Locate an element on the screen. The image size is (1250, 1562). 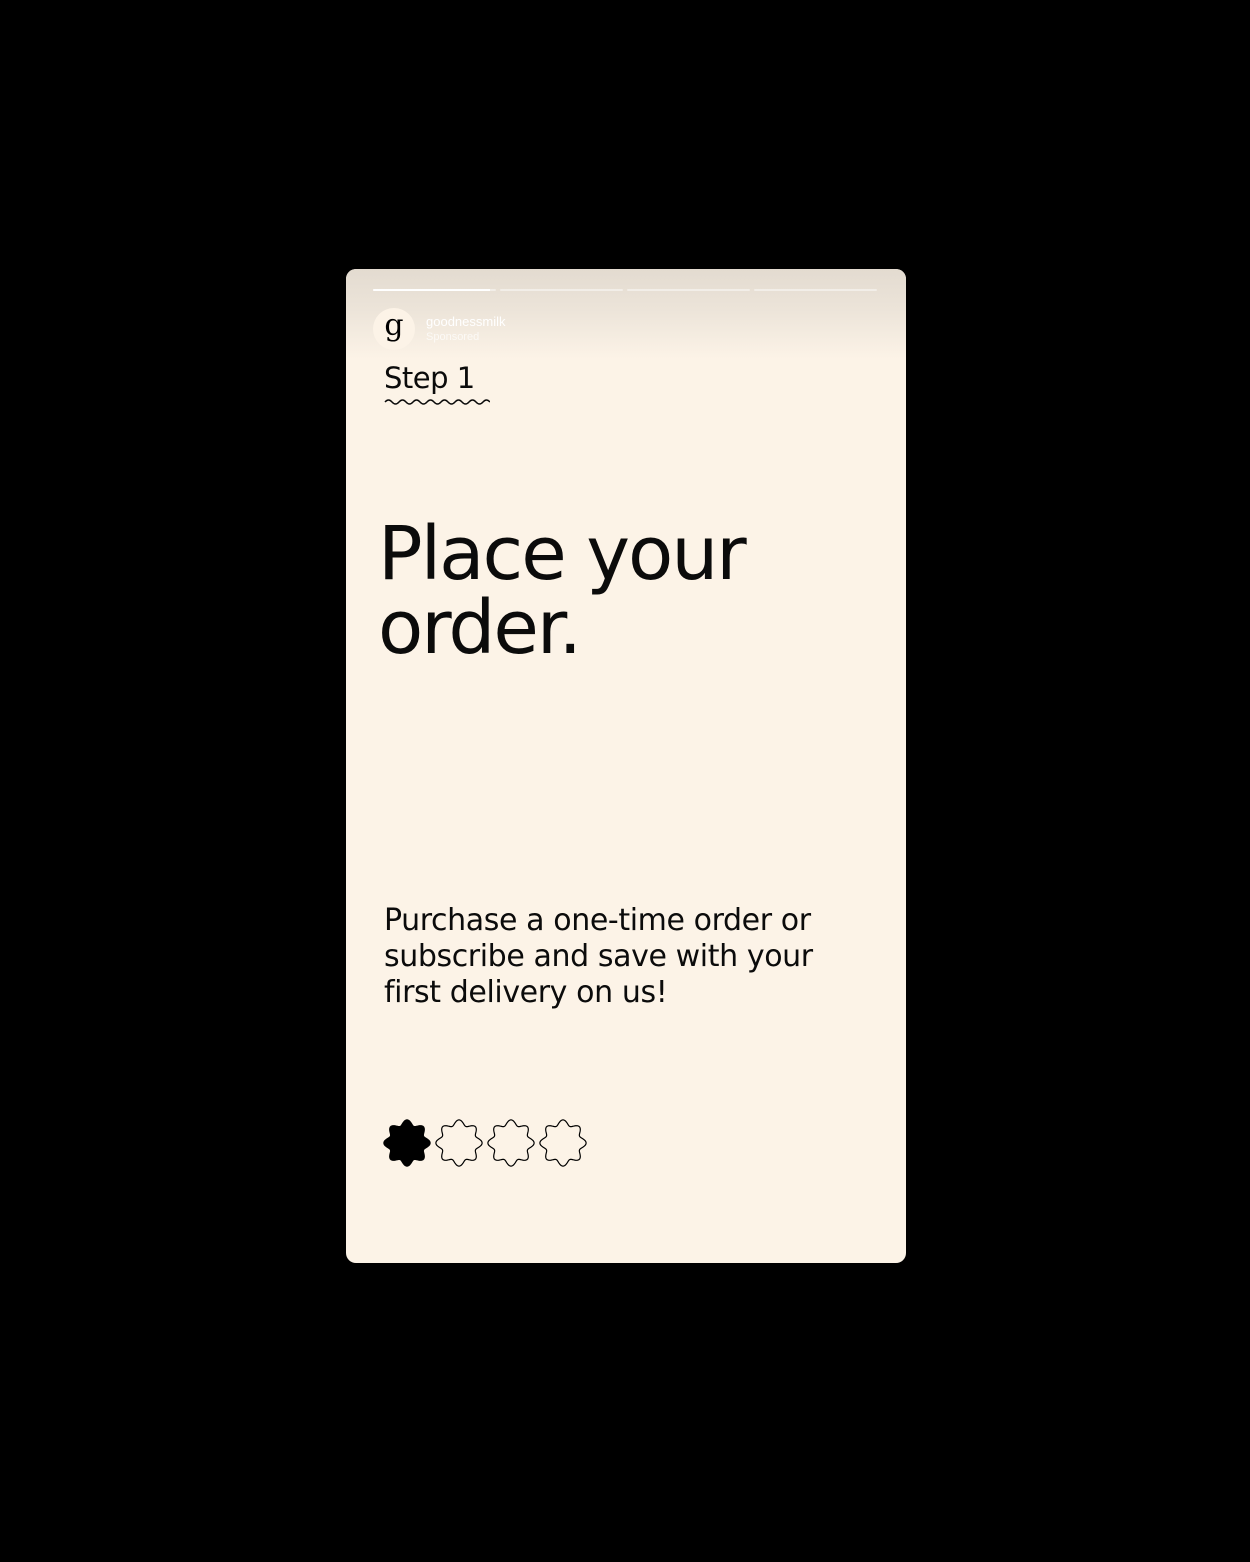
progress-fill is located at coordinates (431, 290).